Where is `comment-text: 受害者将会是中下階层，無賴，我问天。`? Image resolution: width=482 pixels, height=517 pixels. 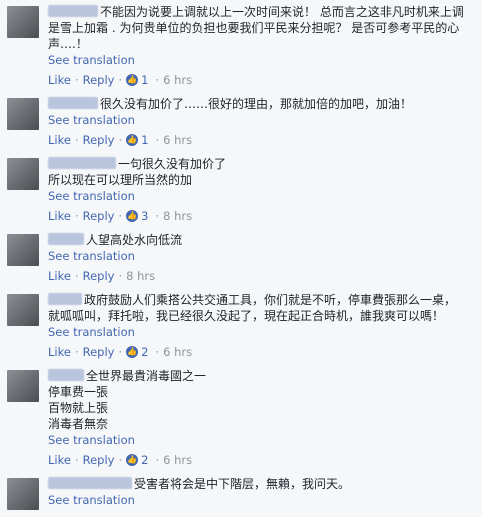 comment-text: 受害者将会是中下階层，無賴，我问天。 is located at coordinates (262, 484).